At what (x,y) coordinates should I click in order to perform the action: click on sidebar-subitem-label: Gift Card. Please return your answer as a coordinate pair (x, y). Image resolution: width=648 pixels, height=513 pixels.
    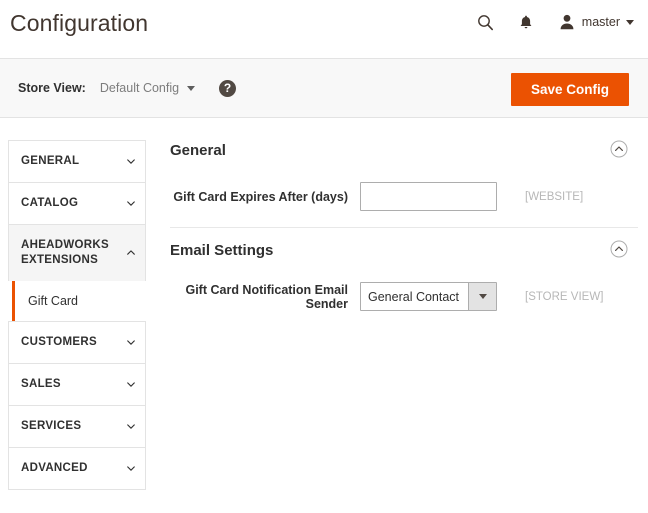
    Looking at the image, I should click on (53, 301).